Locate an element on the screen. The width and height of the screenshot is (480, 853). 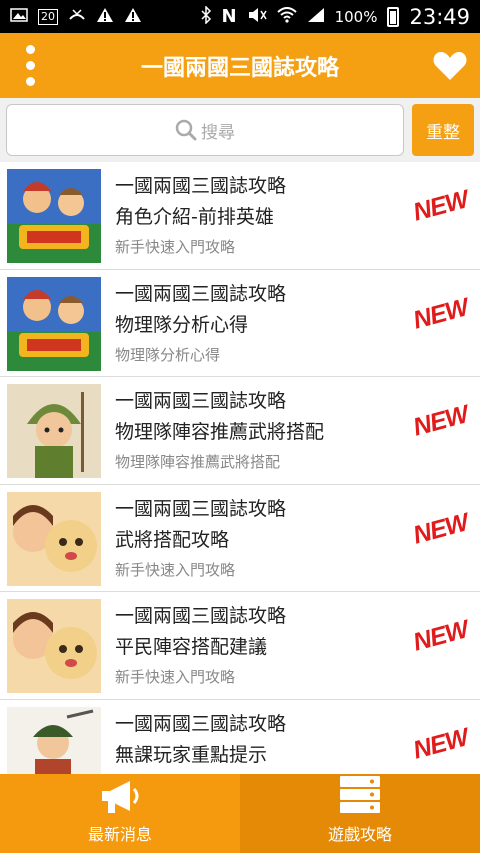
search-input: 搜尋 is located at coordinates (205, 130).